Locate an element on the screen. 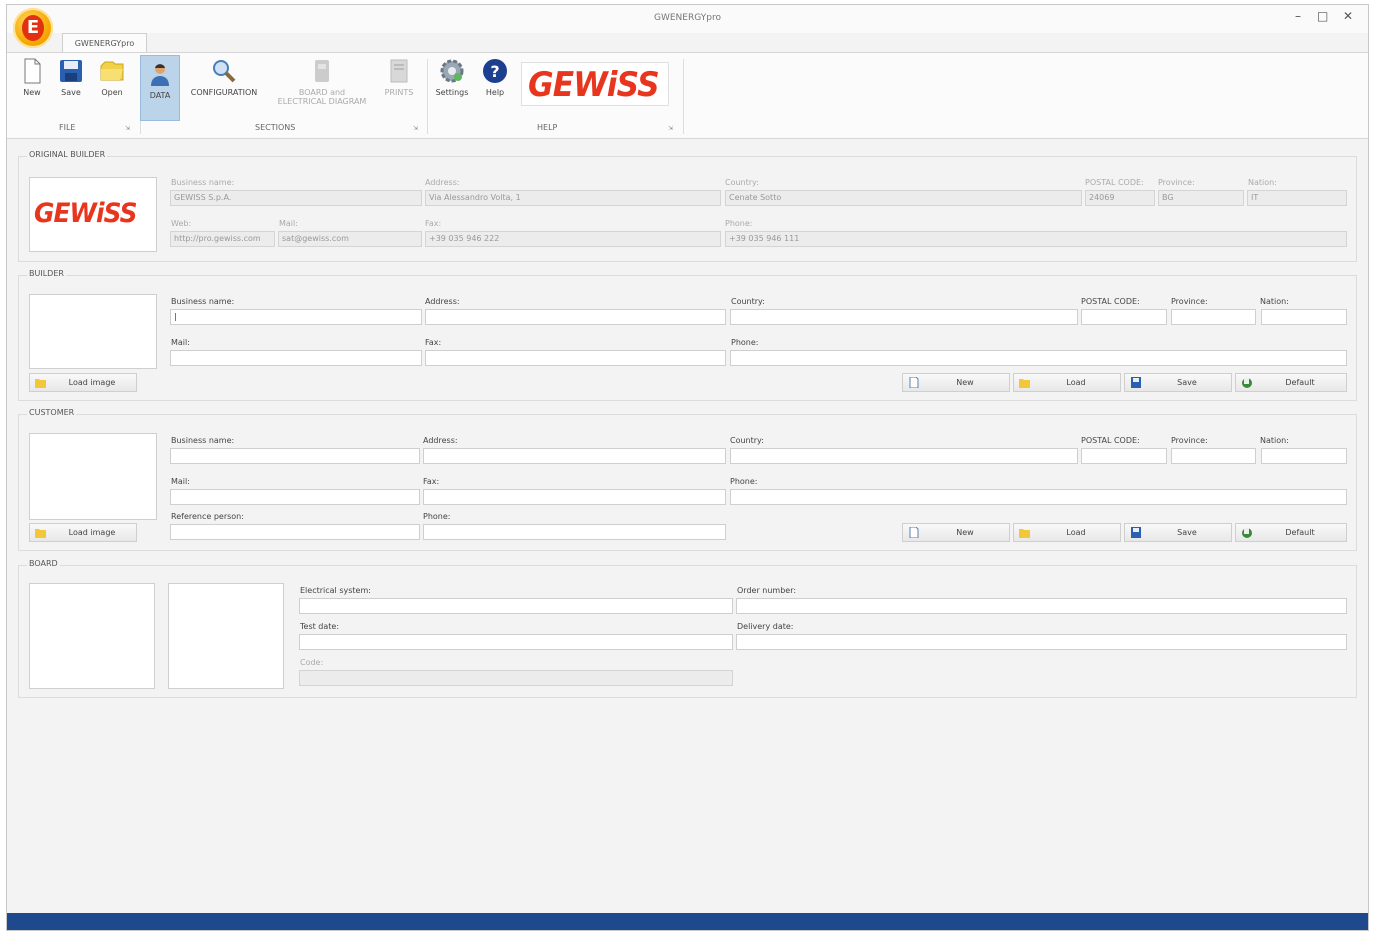 The height and width of the screenshot is (931, 1375). original-business-name-field: GEWISS S.p.A. is located at coordinates (296, 198).